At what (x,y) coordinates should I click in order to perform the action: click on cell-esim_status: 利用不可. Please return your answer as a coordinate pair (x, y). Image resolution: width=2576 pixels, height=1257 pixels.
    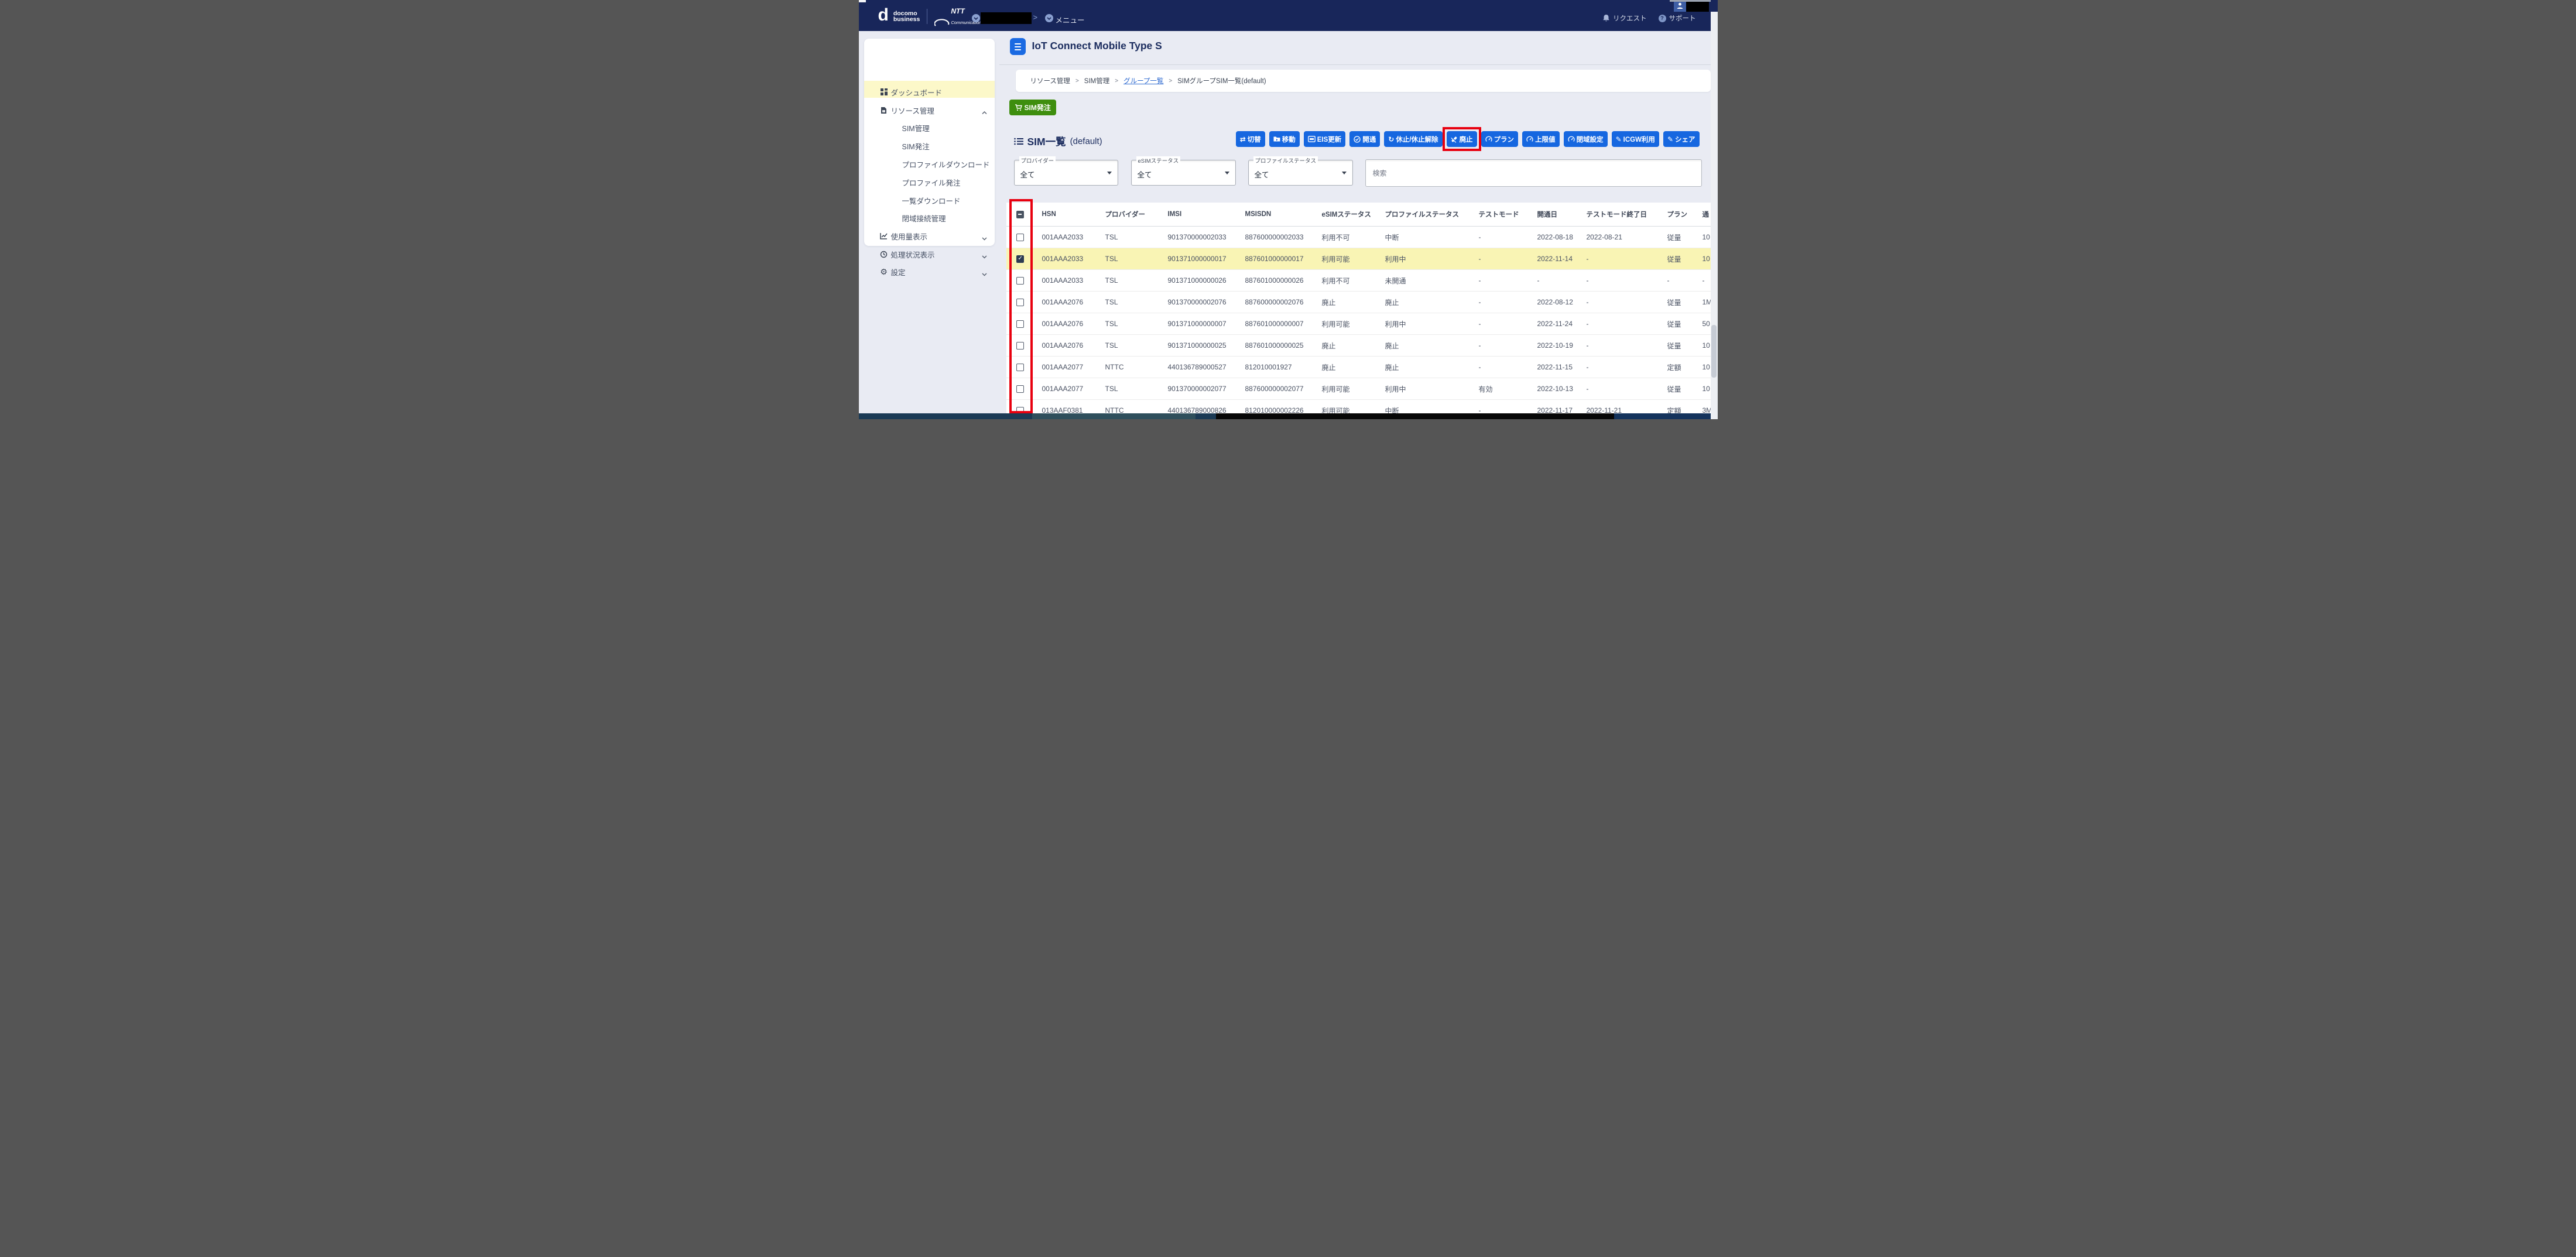
    Looking at the image, I should click on (1335, 237).